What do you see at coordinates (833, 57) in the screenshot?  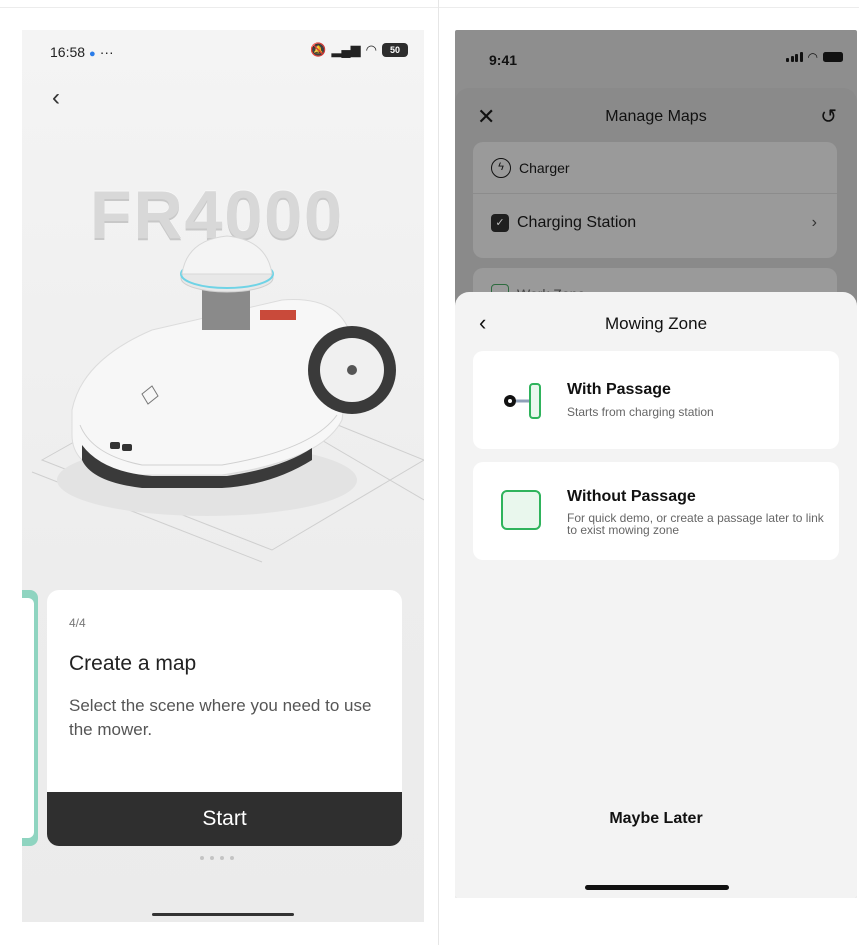 I see `battery-icon` at bounding box center [833, 57].